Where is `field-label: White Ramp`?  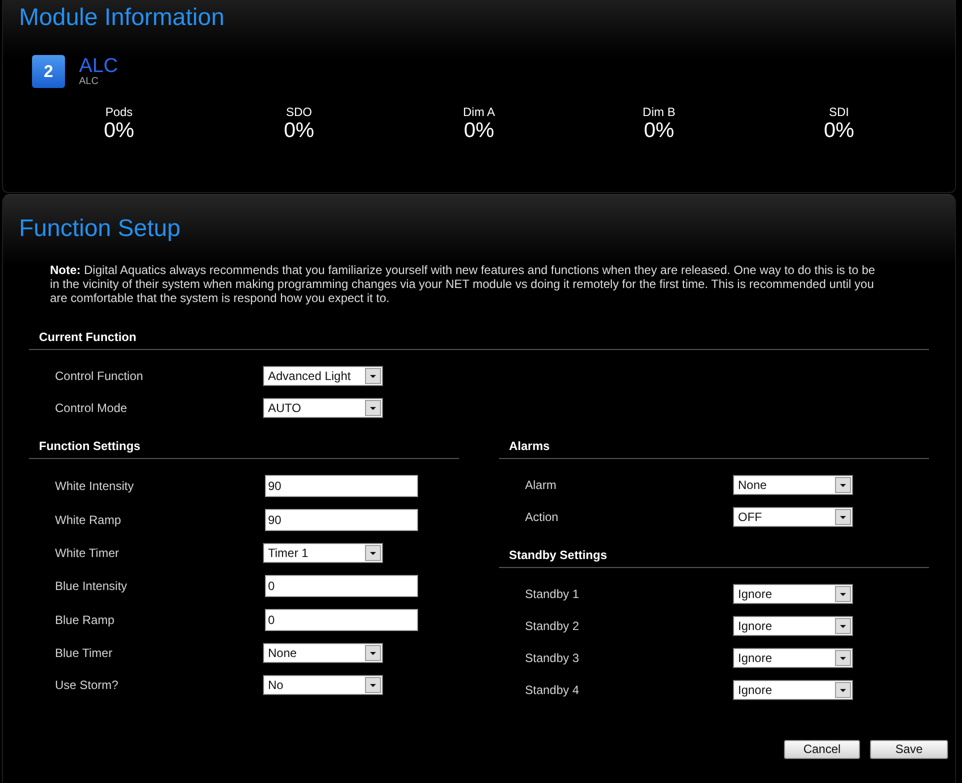 field-label: White Ramp is located at coordinates (88, 520).